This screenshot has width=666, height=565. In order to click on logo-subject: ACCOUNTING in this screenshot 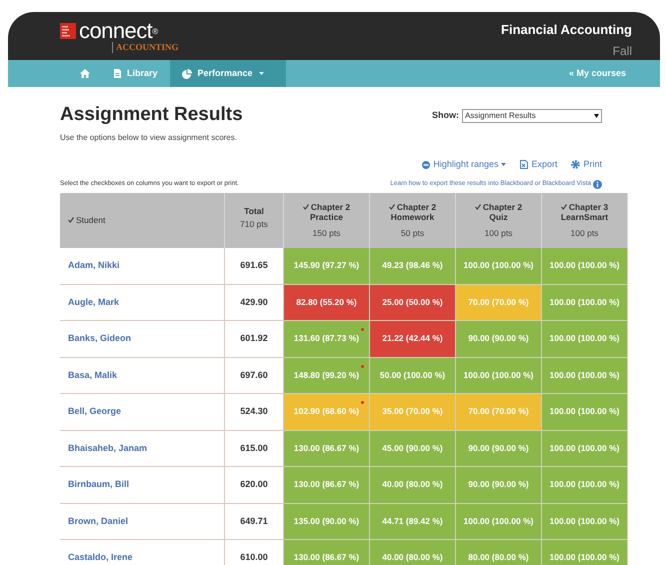, I will do `click(145, 48)`.